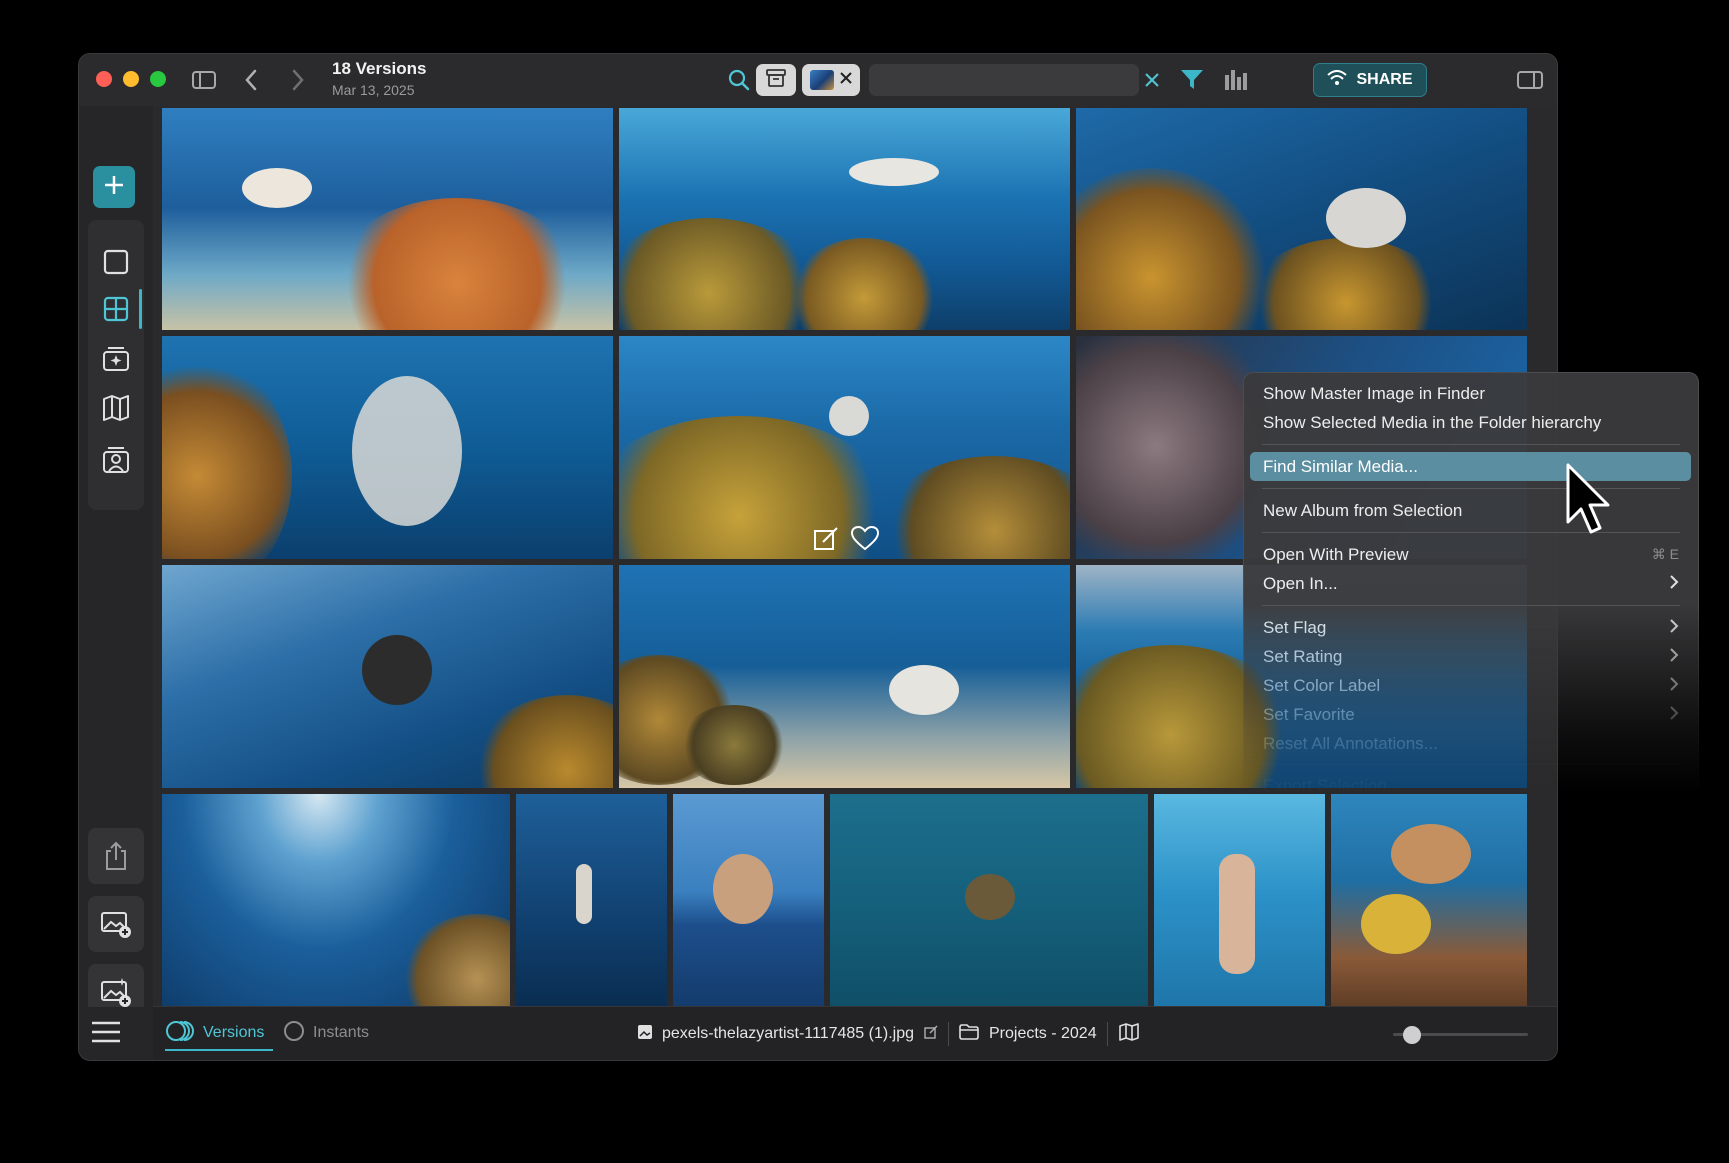 The height and width of the screenshot is (1163, 1729). Describe the element at coordinates (158, 79) in the screenshot. I see `zoom-window-button` at that location.